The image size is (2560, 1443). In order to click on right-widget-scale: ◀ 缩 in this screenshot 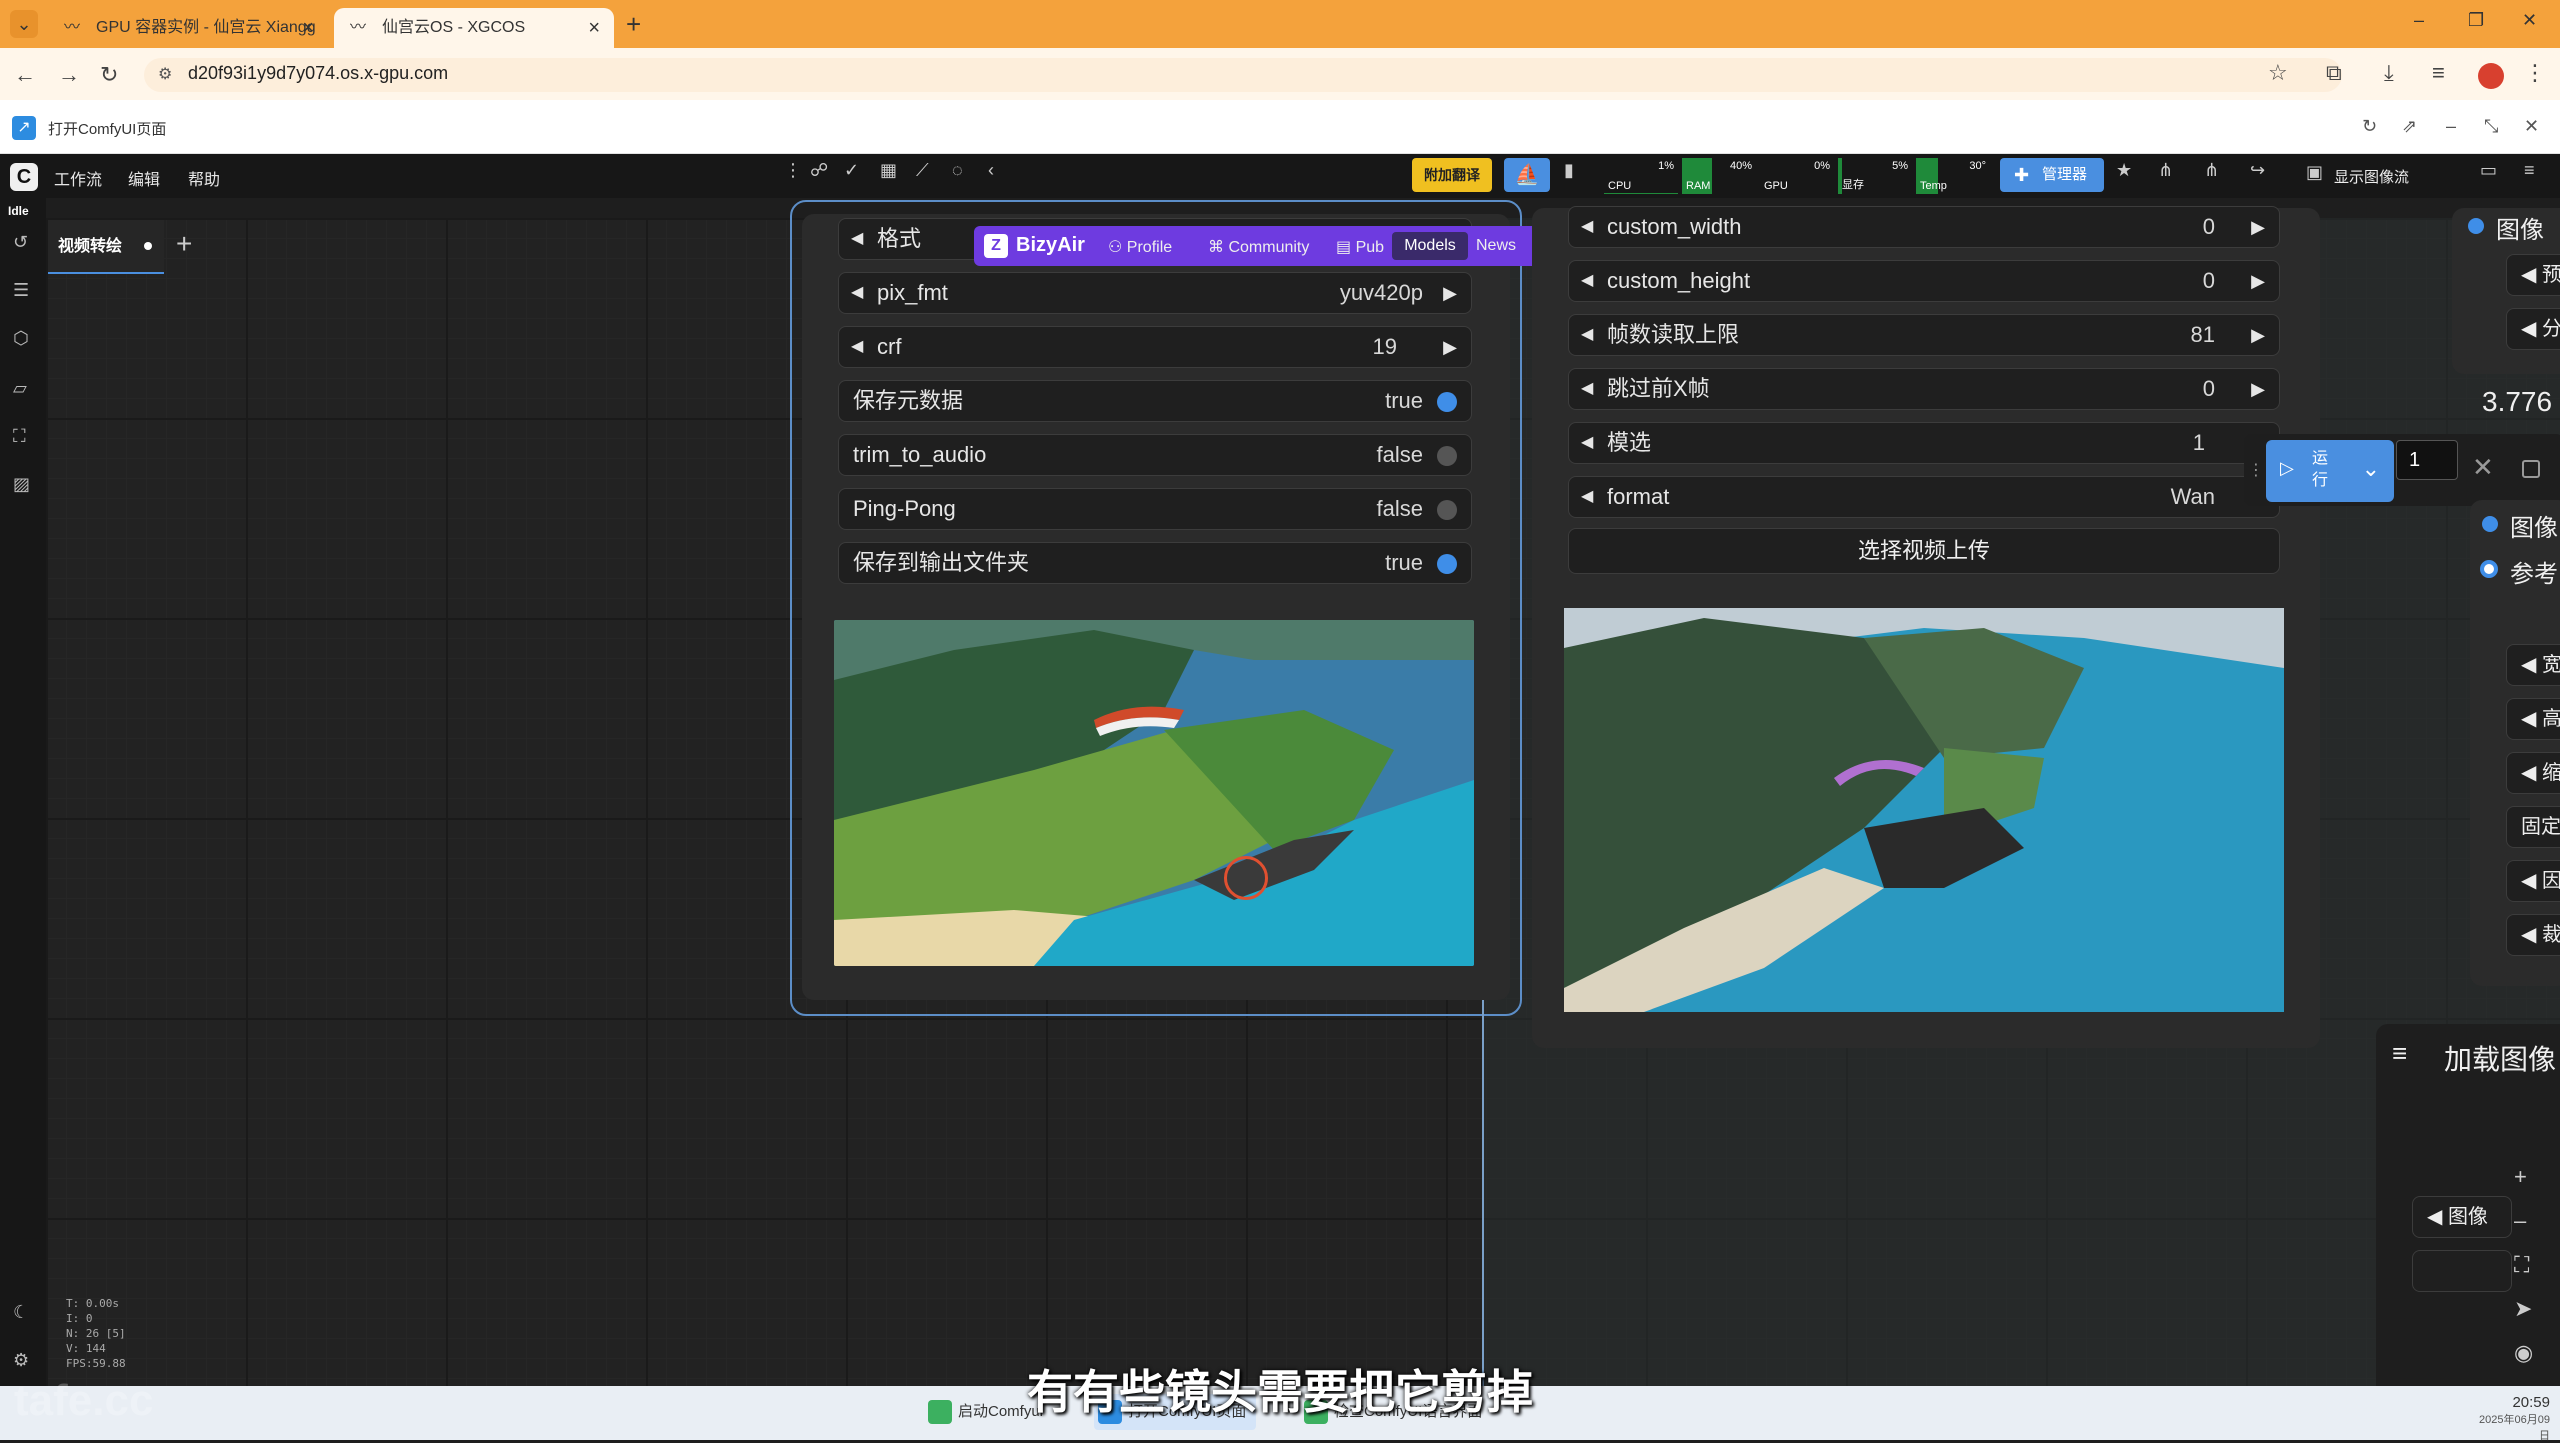, I will do `click(2533, 773)`.